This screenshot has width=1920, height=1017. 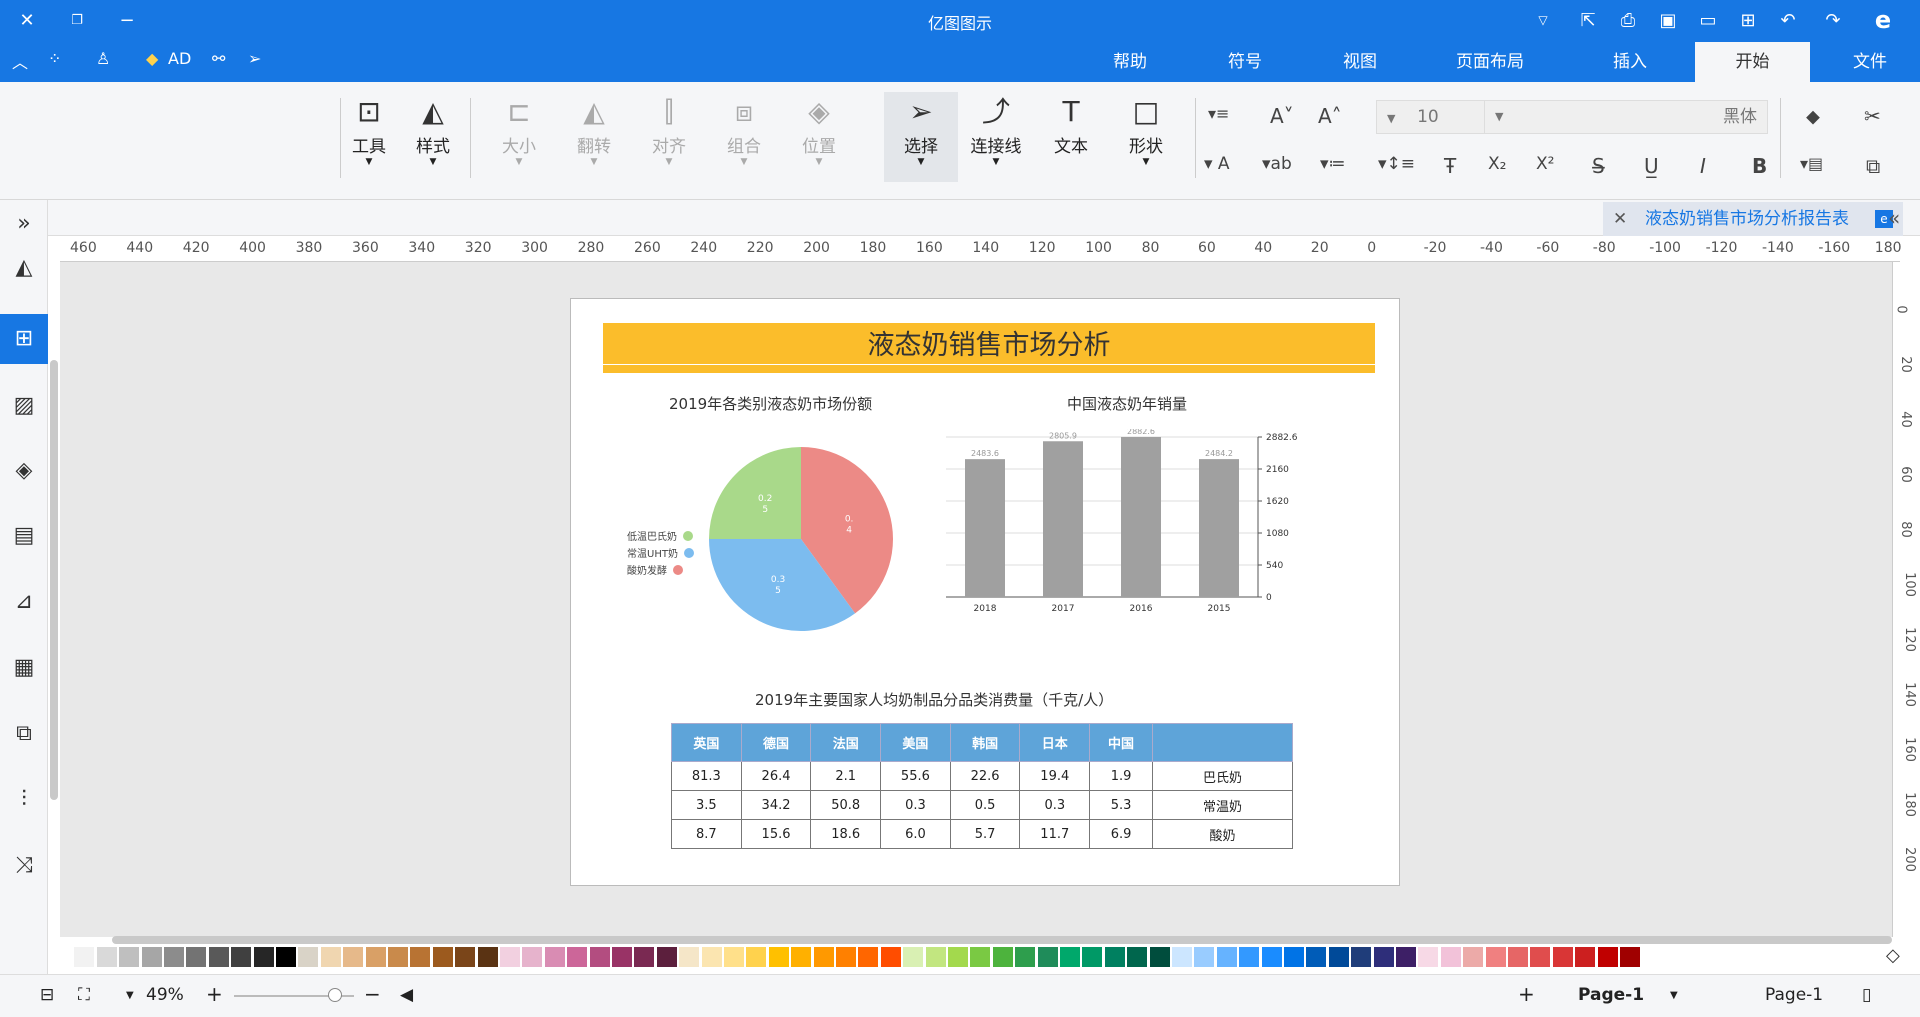 I want to click on save-icon: ▣, so click(x=1668, y=20).